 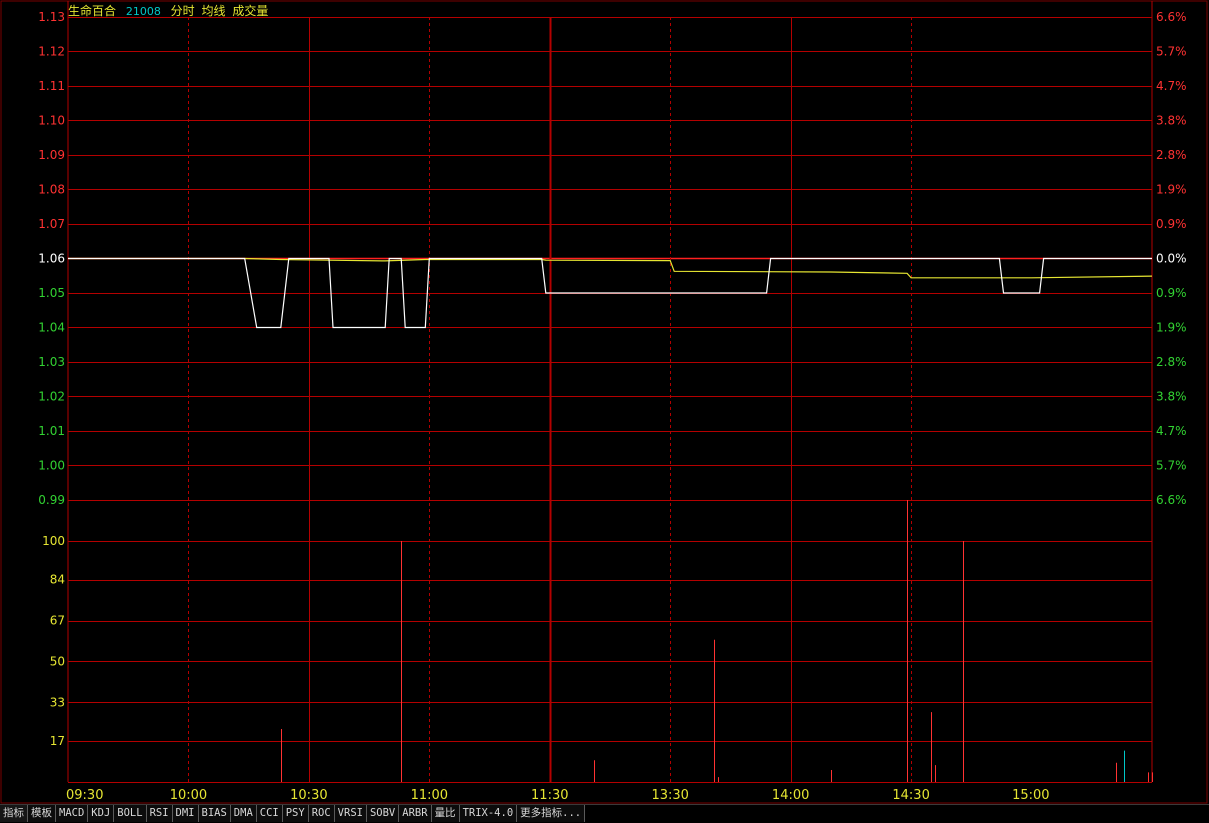 What do you see at coordinates (445, 813) in the screenshot?
I see `indicator-tab: 量比` at bounding box center [445, 813].